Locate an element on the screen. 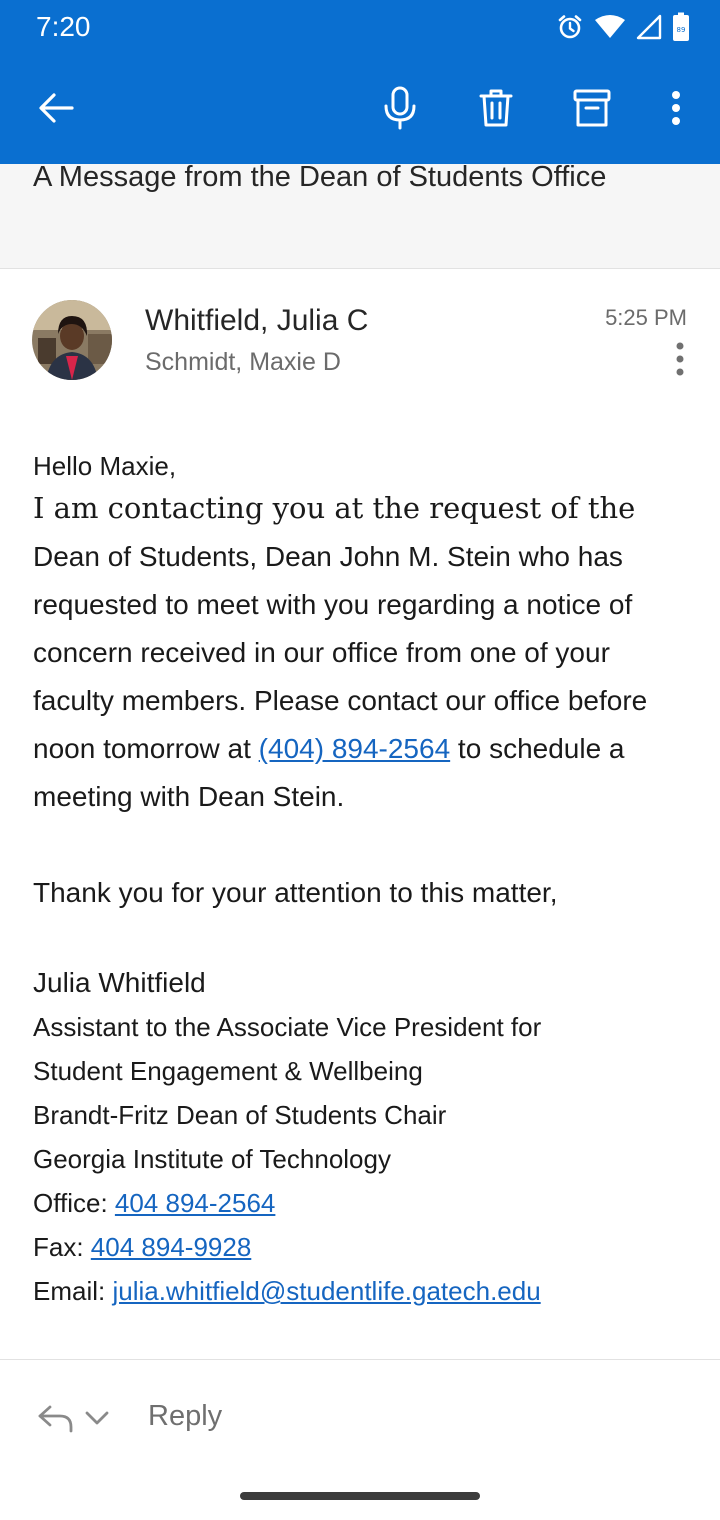 The height and width of the screenshot is (1520, 720). message-options-button is located at coordinates (680, 359).